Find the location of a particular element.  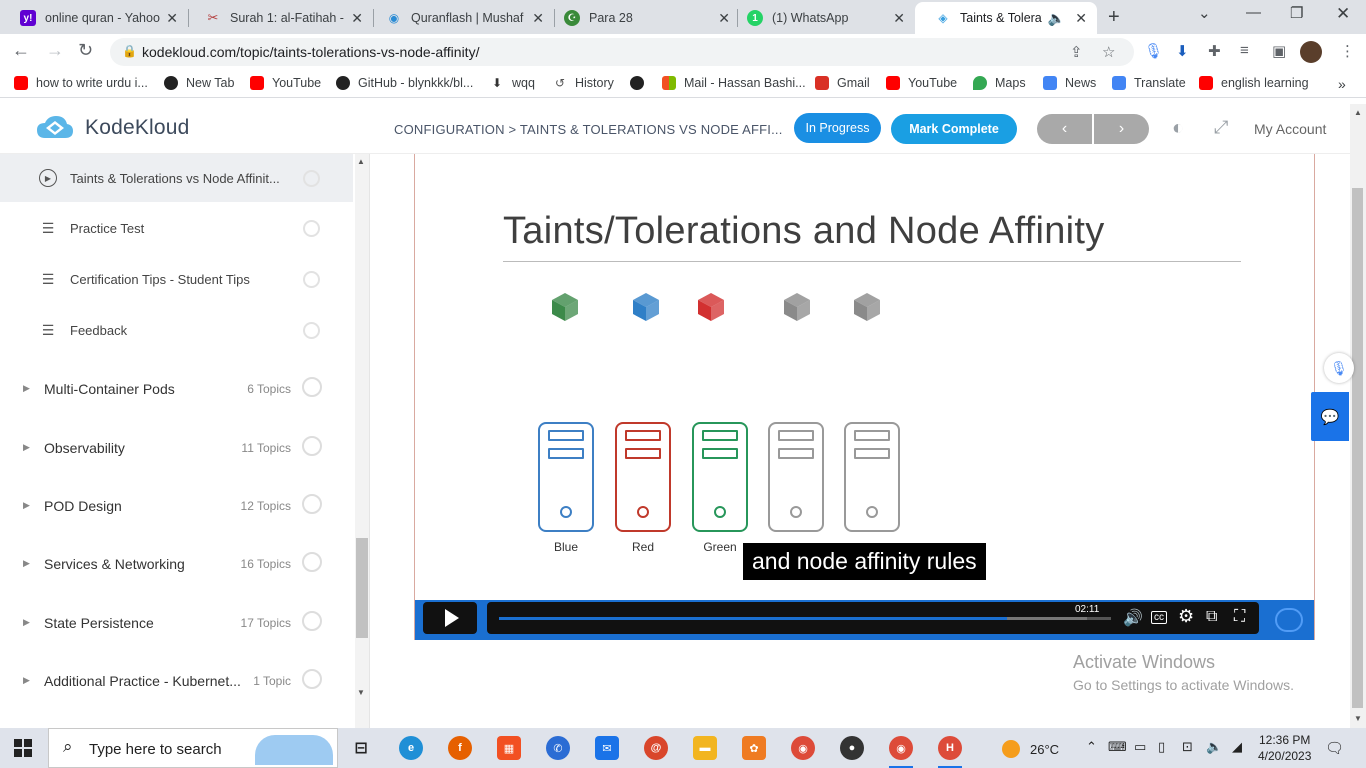

course-section: ▶ POD Design 12 Topics is located at coordinates (176, 505).